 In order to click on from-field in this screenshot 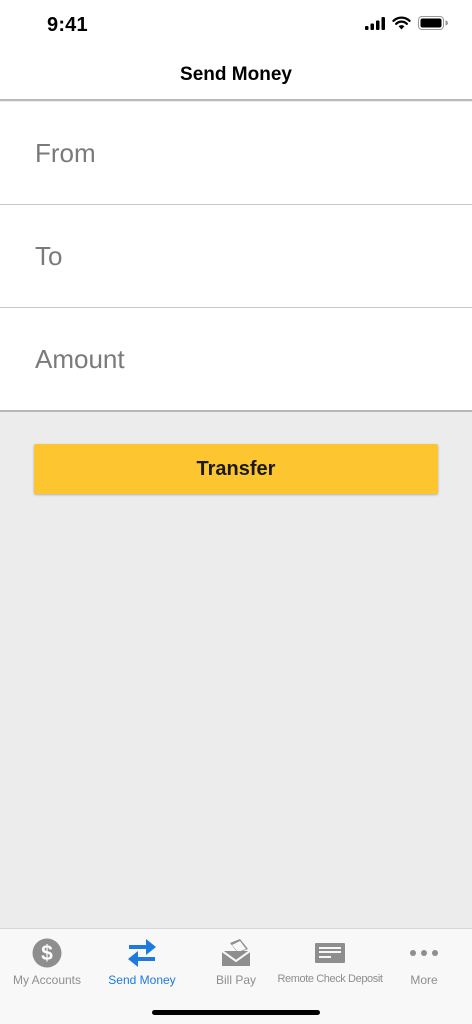, I will do `click(235, 153)`.